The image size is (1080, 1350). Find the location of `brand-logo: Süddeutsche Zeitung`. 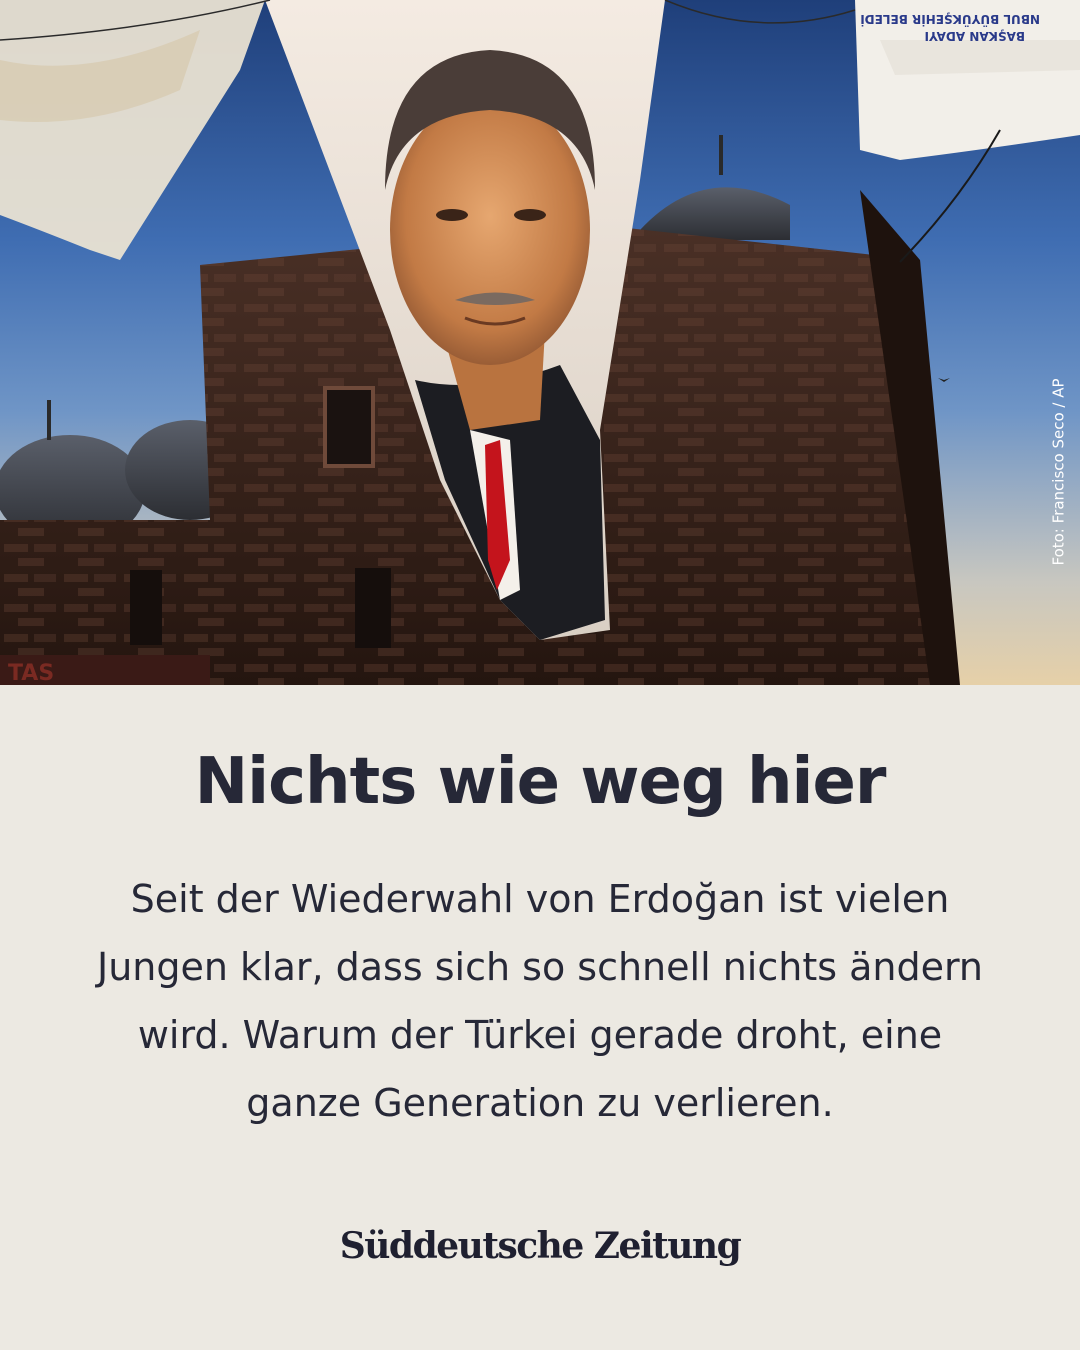

brand-logo: Süddeutsche Zeitung is located at coordinates (540, 1246).